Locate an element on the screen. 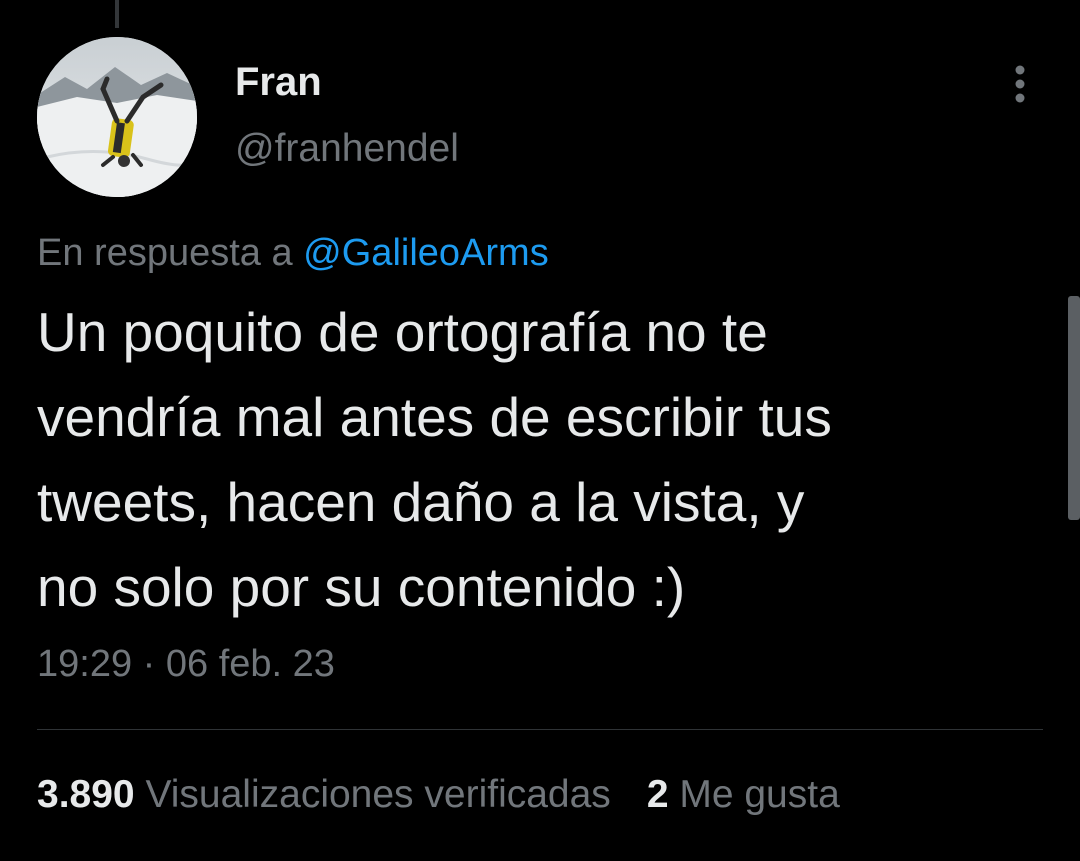 The height and width of the screenshot is (861, 1080). likes-label: Me gusta is located at coordinates (759, 794).